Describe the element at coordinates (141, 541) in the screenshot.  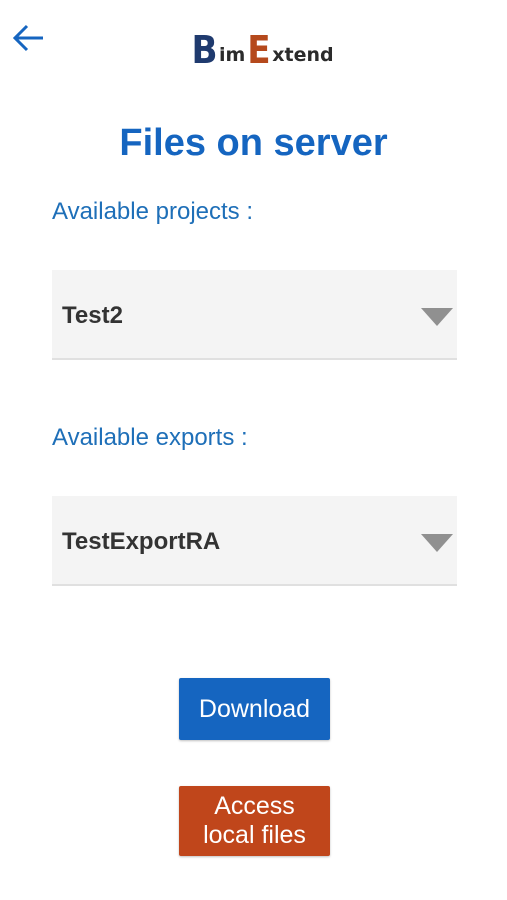
I see `exports-selected-value: TestExportRA` at that location.